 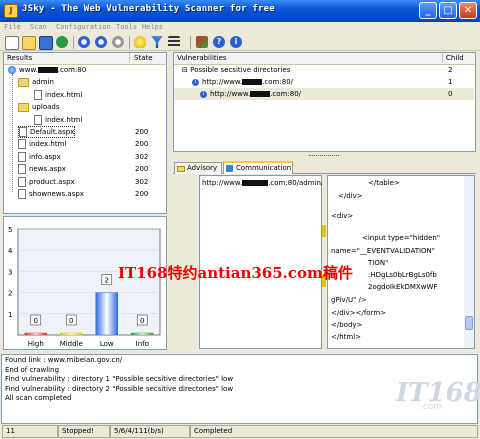 I want to click on scroll-thumb, so click(x=469, y=323).